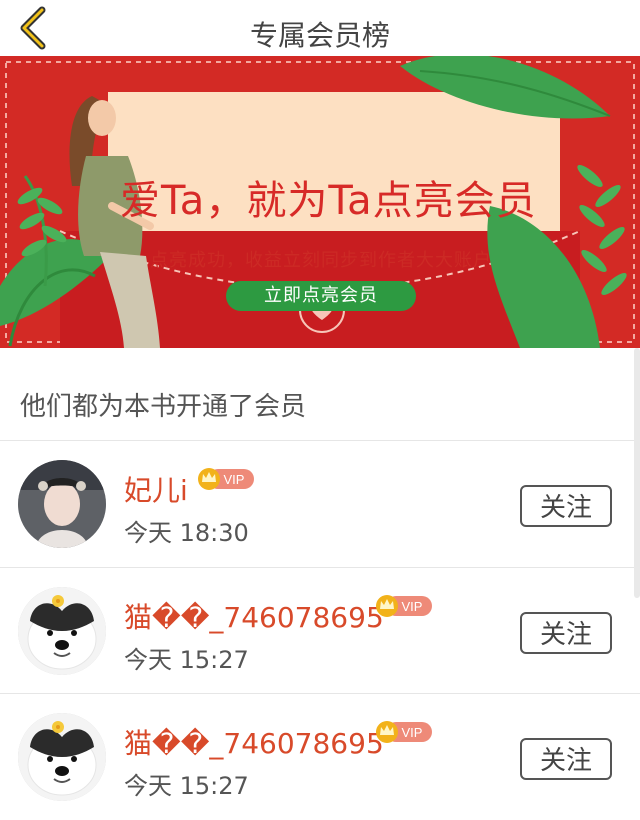  I want to click on section-gap, so click(320, 353).